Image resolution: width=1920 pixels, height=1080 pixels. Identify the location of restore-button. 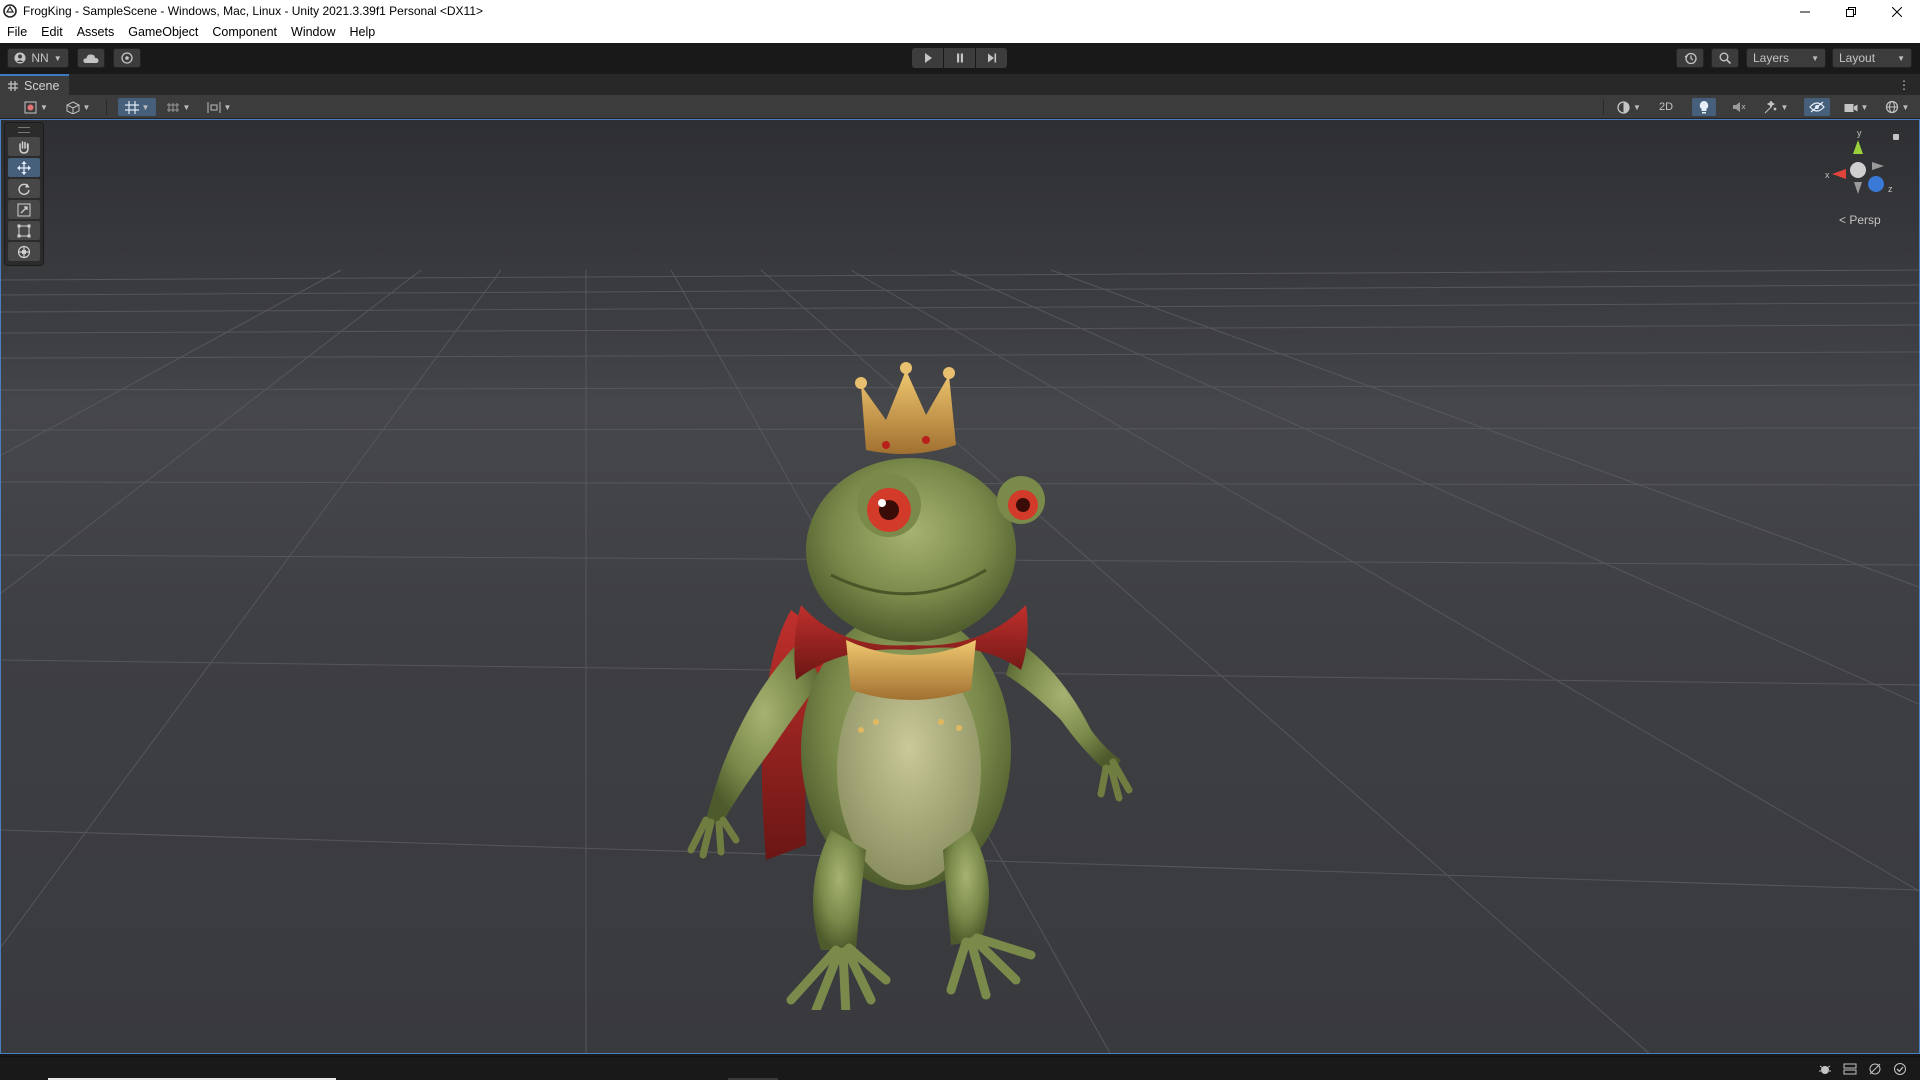
(1851, 11).